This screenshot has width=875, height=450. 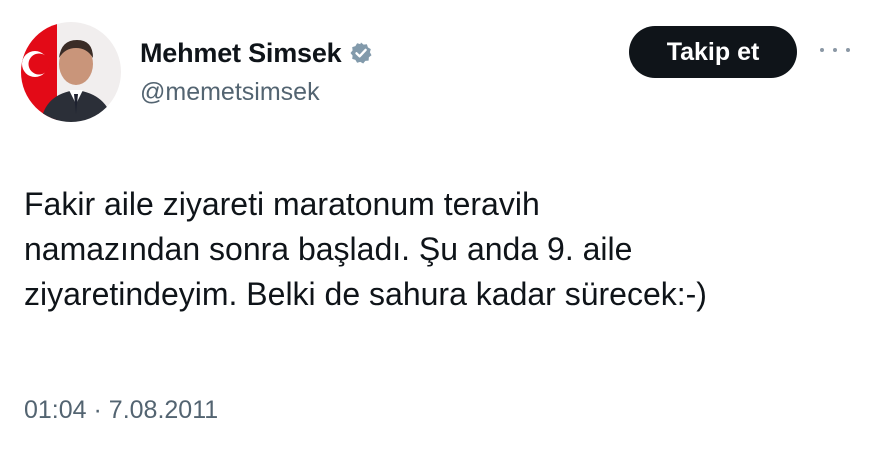 I want to click on author-name-row: Mehmet Simsek, so click(x=256, y=53).